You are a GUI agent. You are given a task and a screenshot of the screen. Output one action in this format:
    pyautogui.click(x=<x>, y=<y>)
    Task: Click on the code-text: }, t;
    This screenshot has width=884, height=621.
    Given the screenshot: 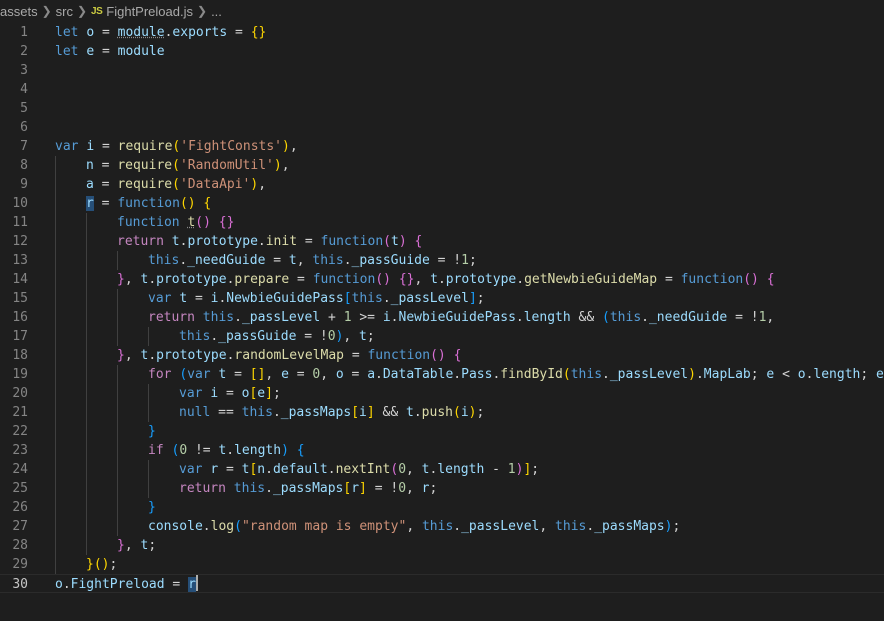 What is the action you would take?
    pyautogui.click(x=136, y=545)
    